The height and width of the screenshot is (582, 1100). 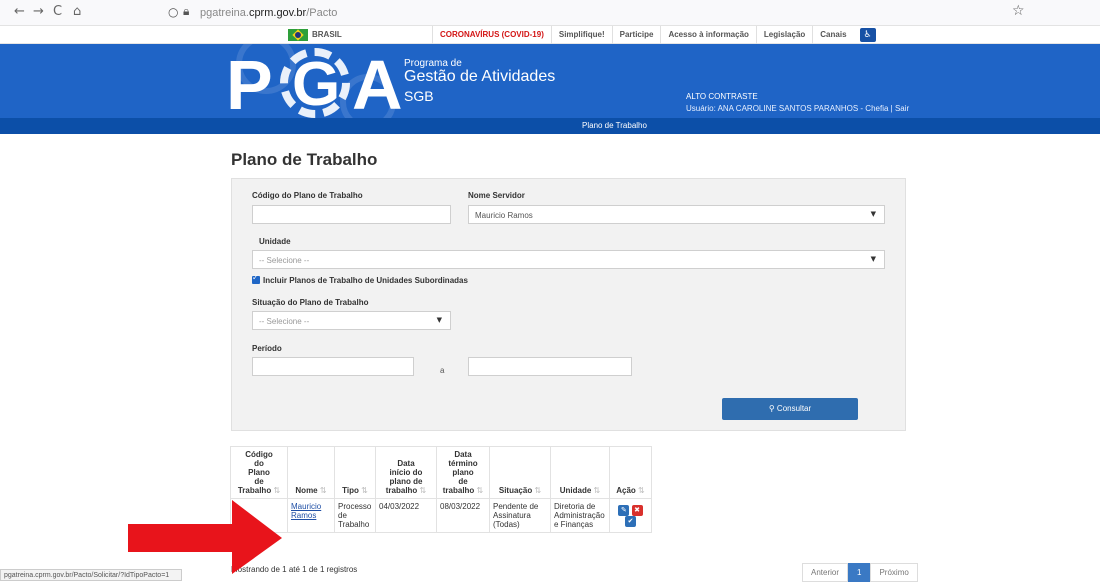 I want to click on situacao-value: -- Selecione --, so click(x=284, y=321).